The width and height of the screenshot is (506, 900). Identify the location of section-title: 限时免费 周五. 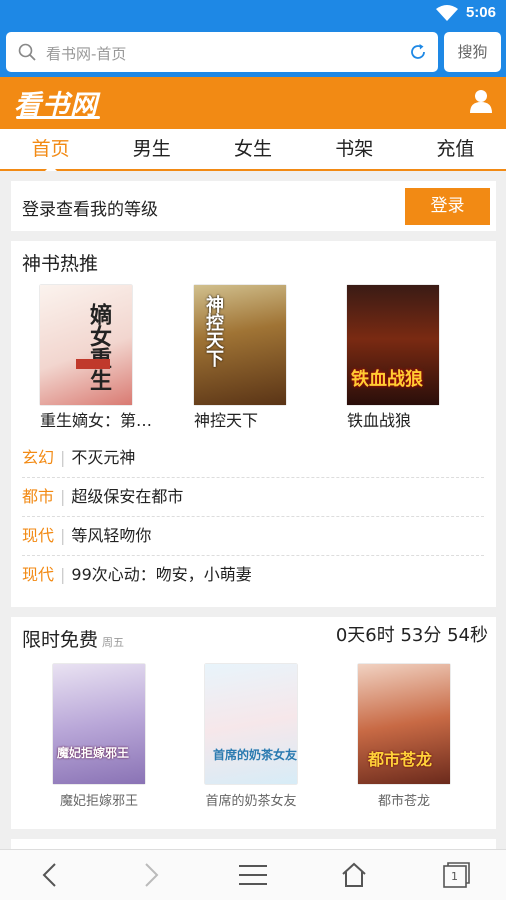
(73, 638).